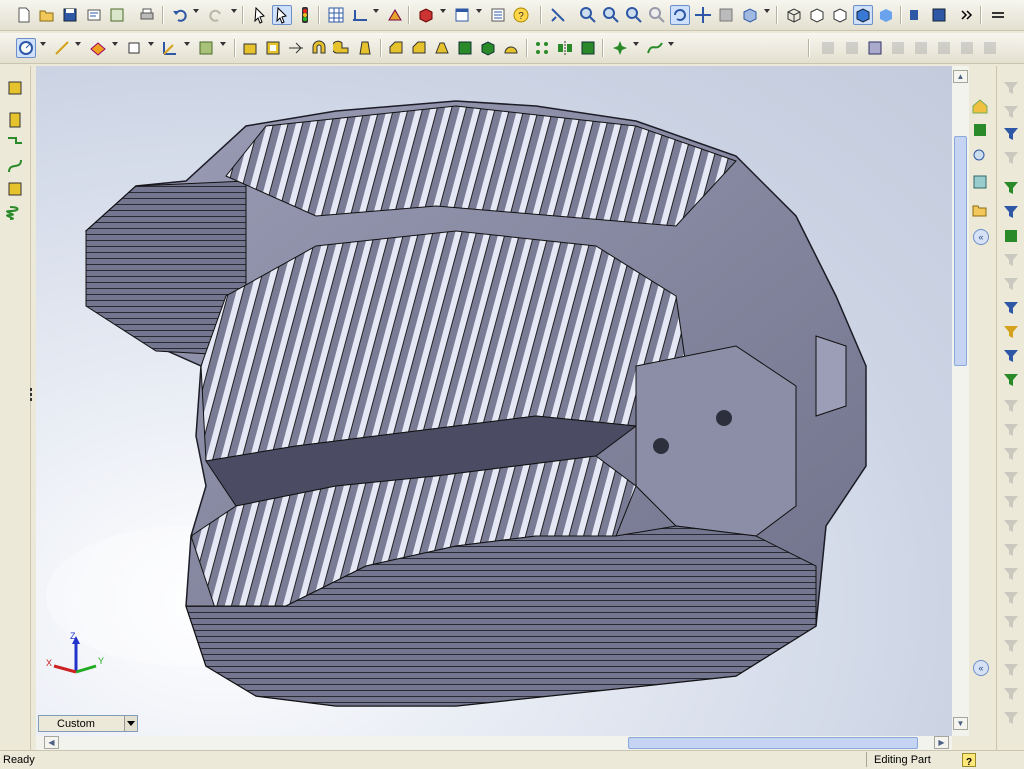 Image resolution: width=1024 pixels, height=769 pixels. What do you see at coordinates (588, 48) in the screenshot?
I see `features-tree-icon` at bounding box center [588, 48].